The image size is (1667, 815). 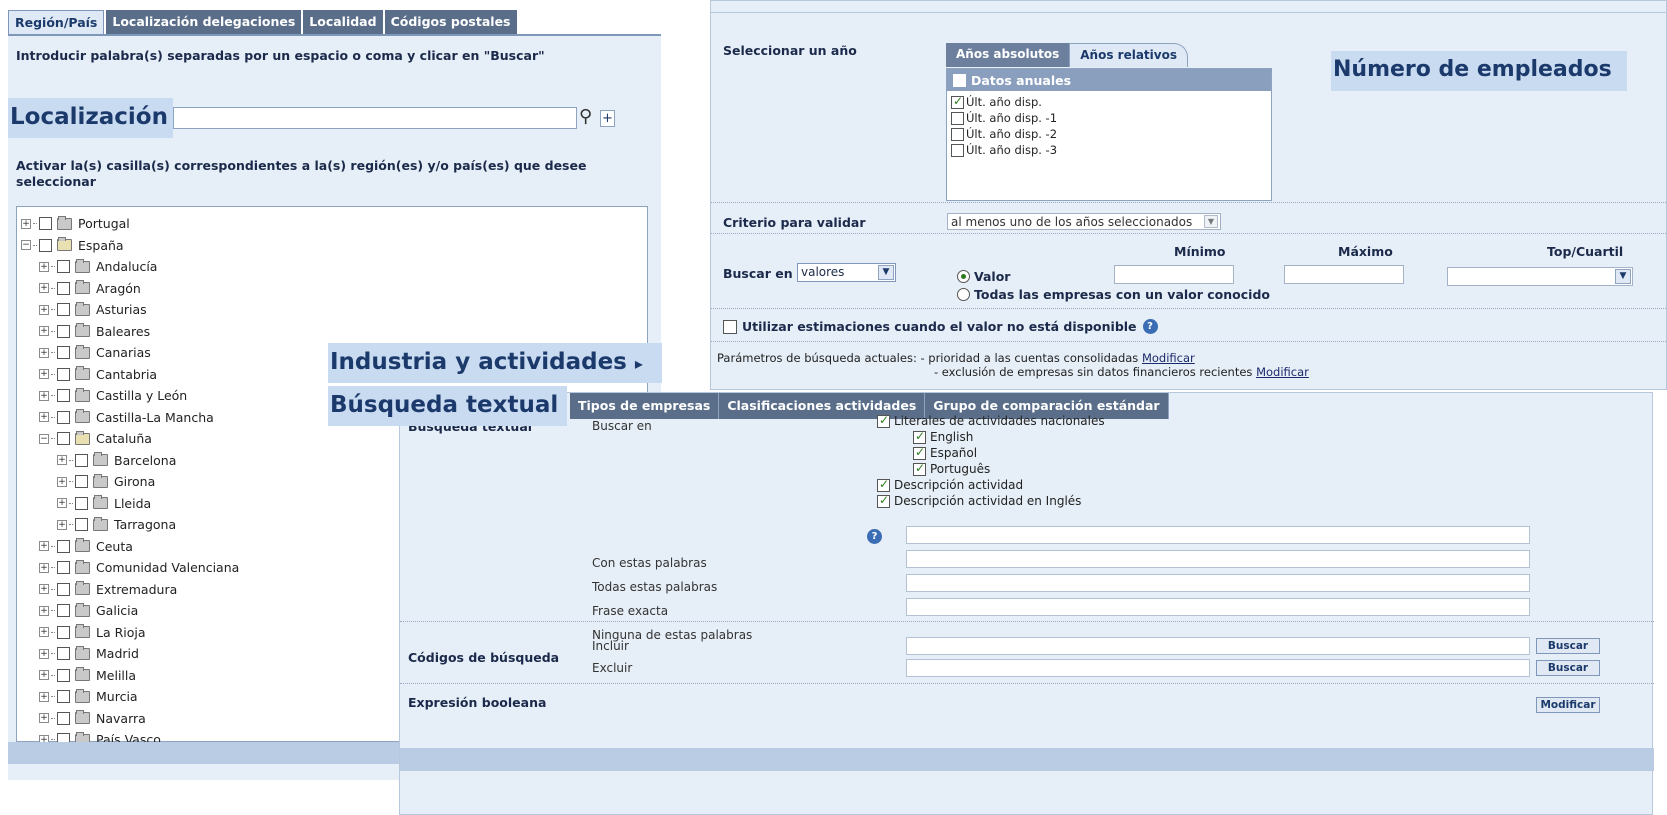 What do you see at coordinates (1109, 102) in the screenshot?
I see `year-option: Últ. año disp.` at bounding box center [1109, 102].